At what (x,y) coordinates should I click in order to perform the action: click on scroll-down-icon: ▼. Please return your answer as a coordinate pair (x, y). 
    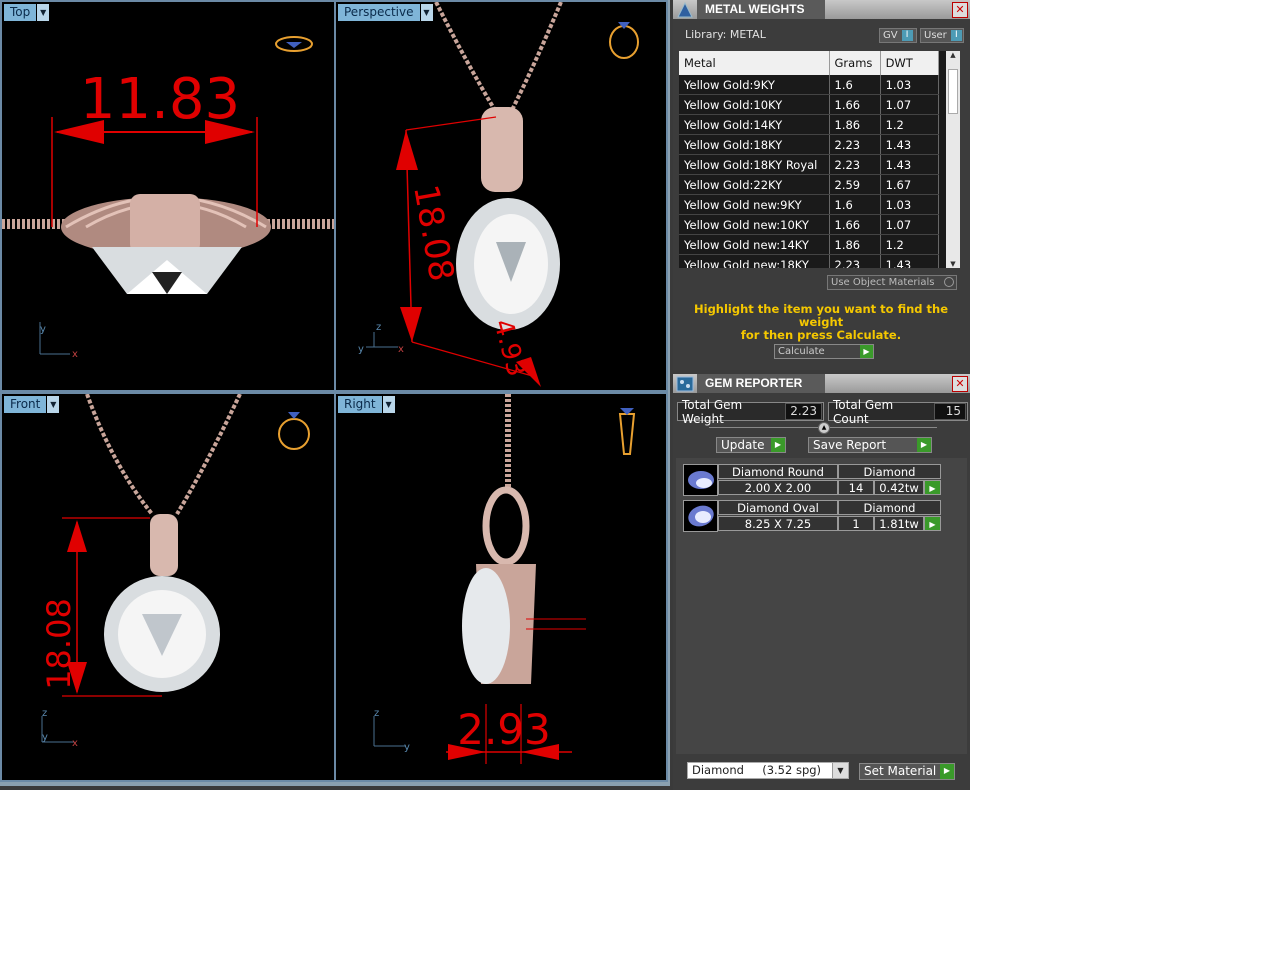
    Looking at the image, I should click on (953, 264).